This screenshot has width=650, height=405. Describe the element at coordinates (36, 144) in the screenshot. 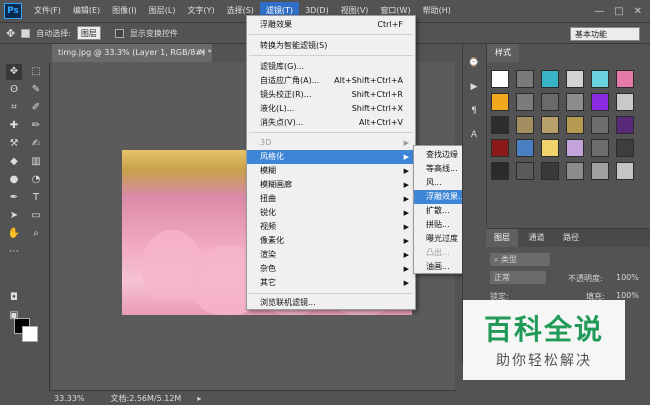

I see `history-brush-icon: ✍` at that location.